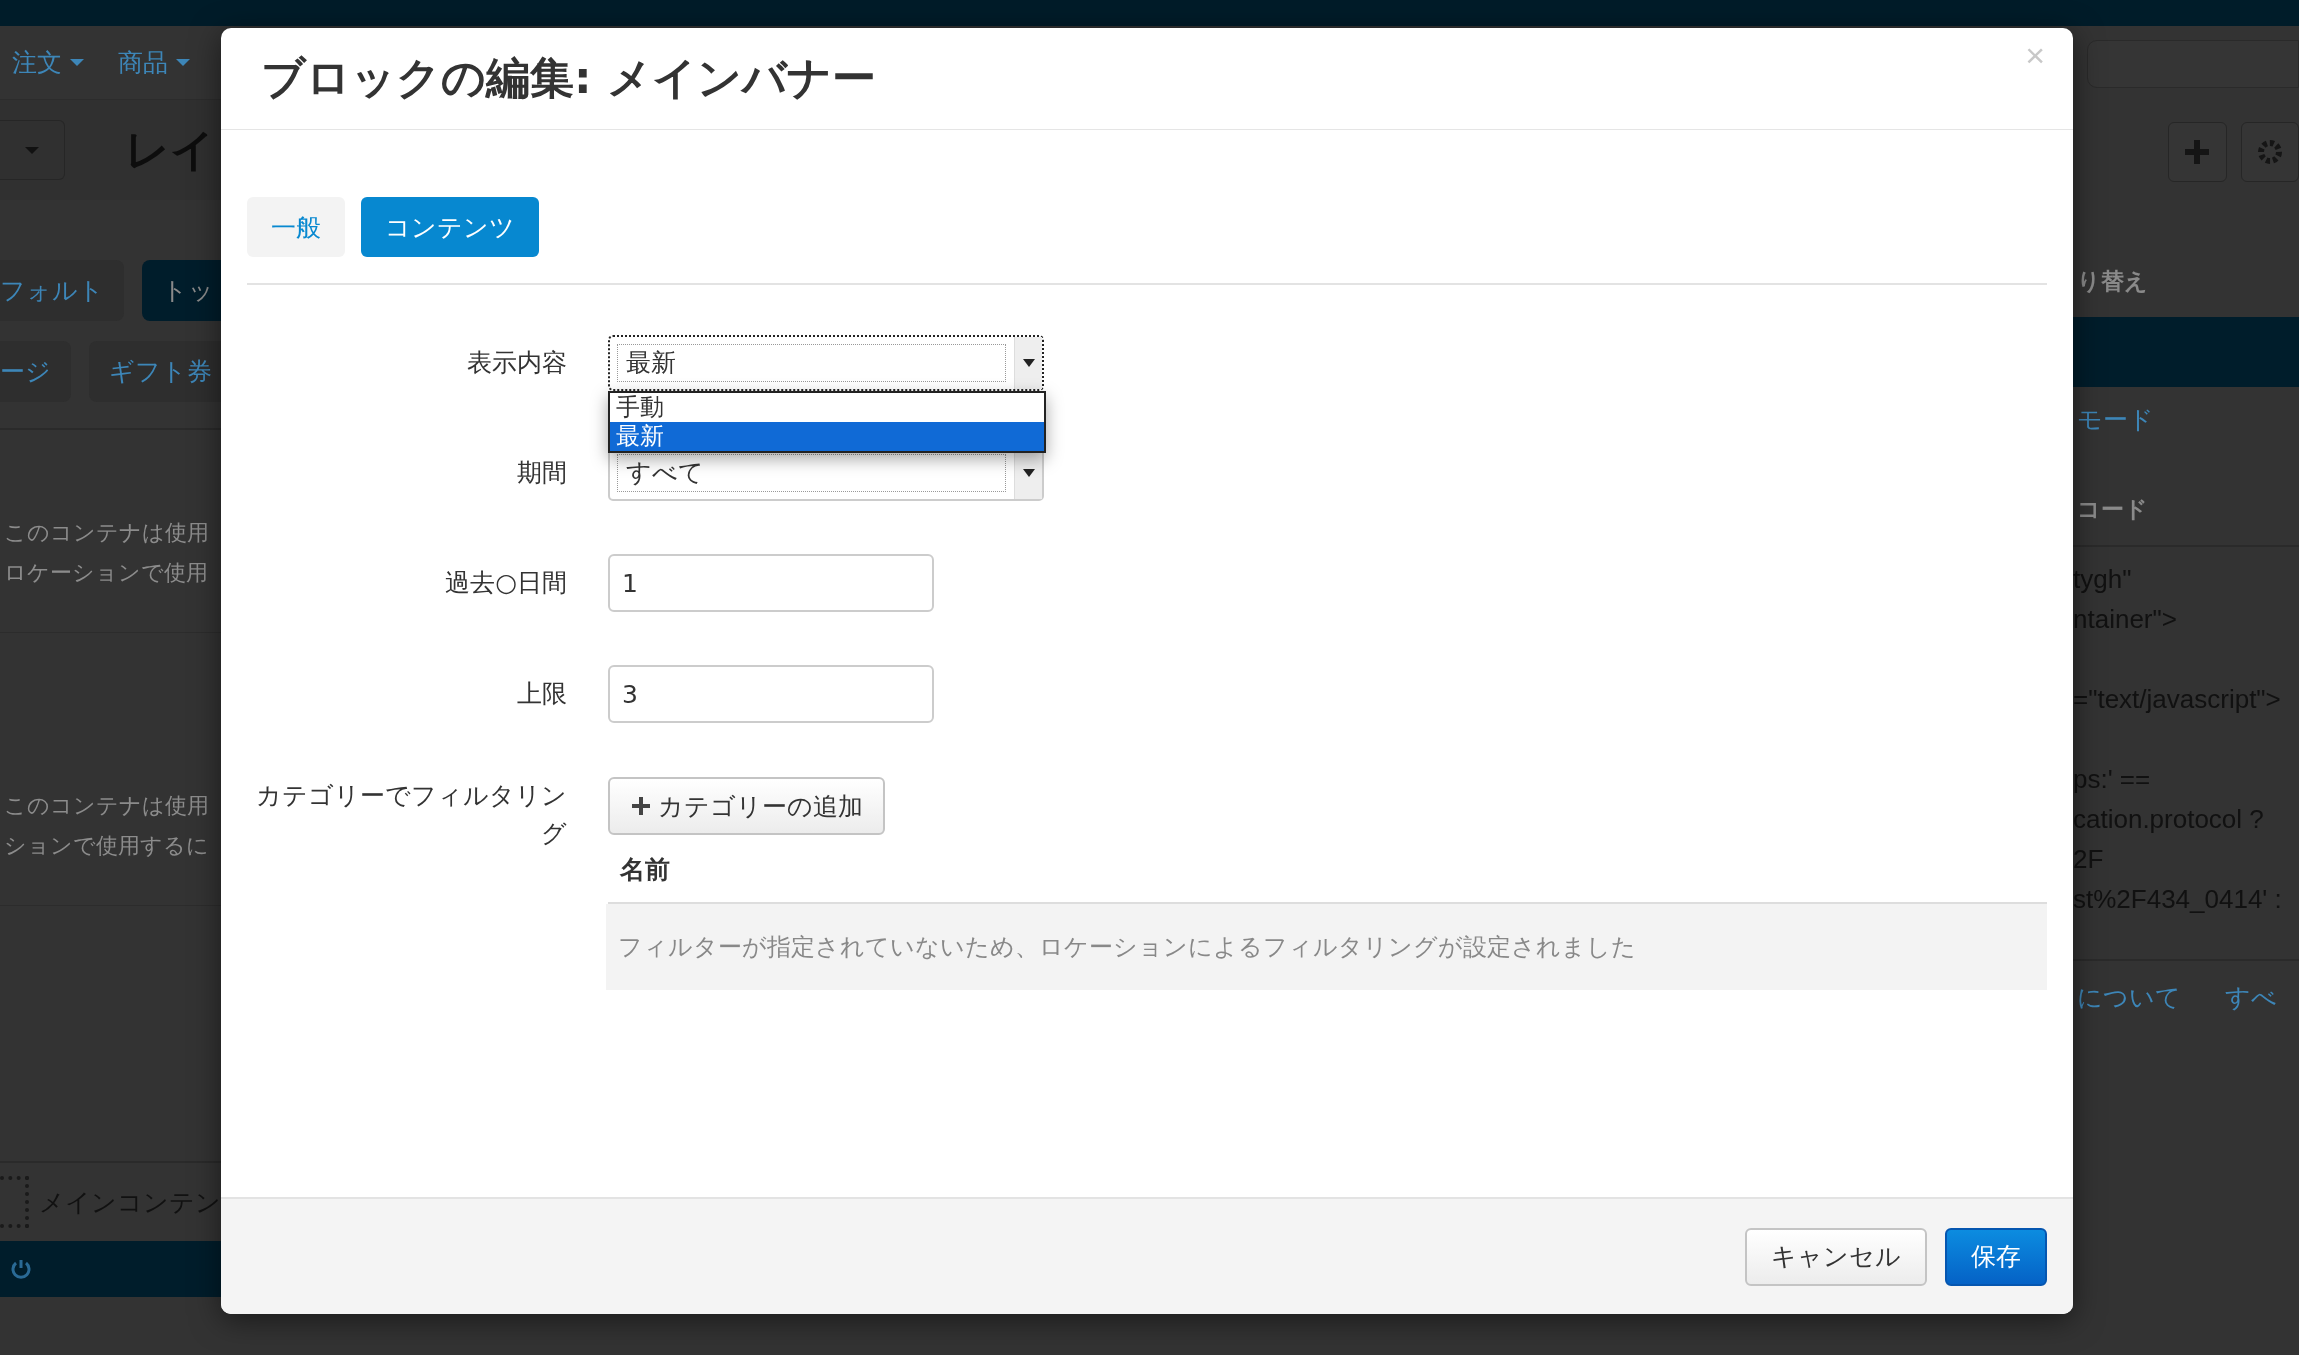 The image size is (2299, 1355). I want to click on cancel-button: キャンセル, so click(1836, 1256).